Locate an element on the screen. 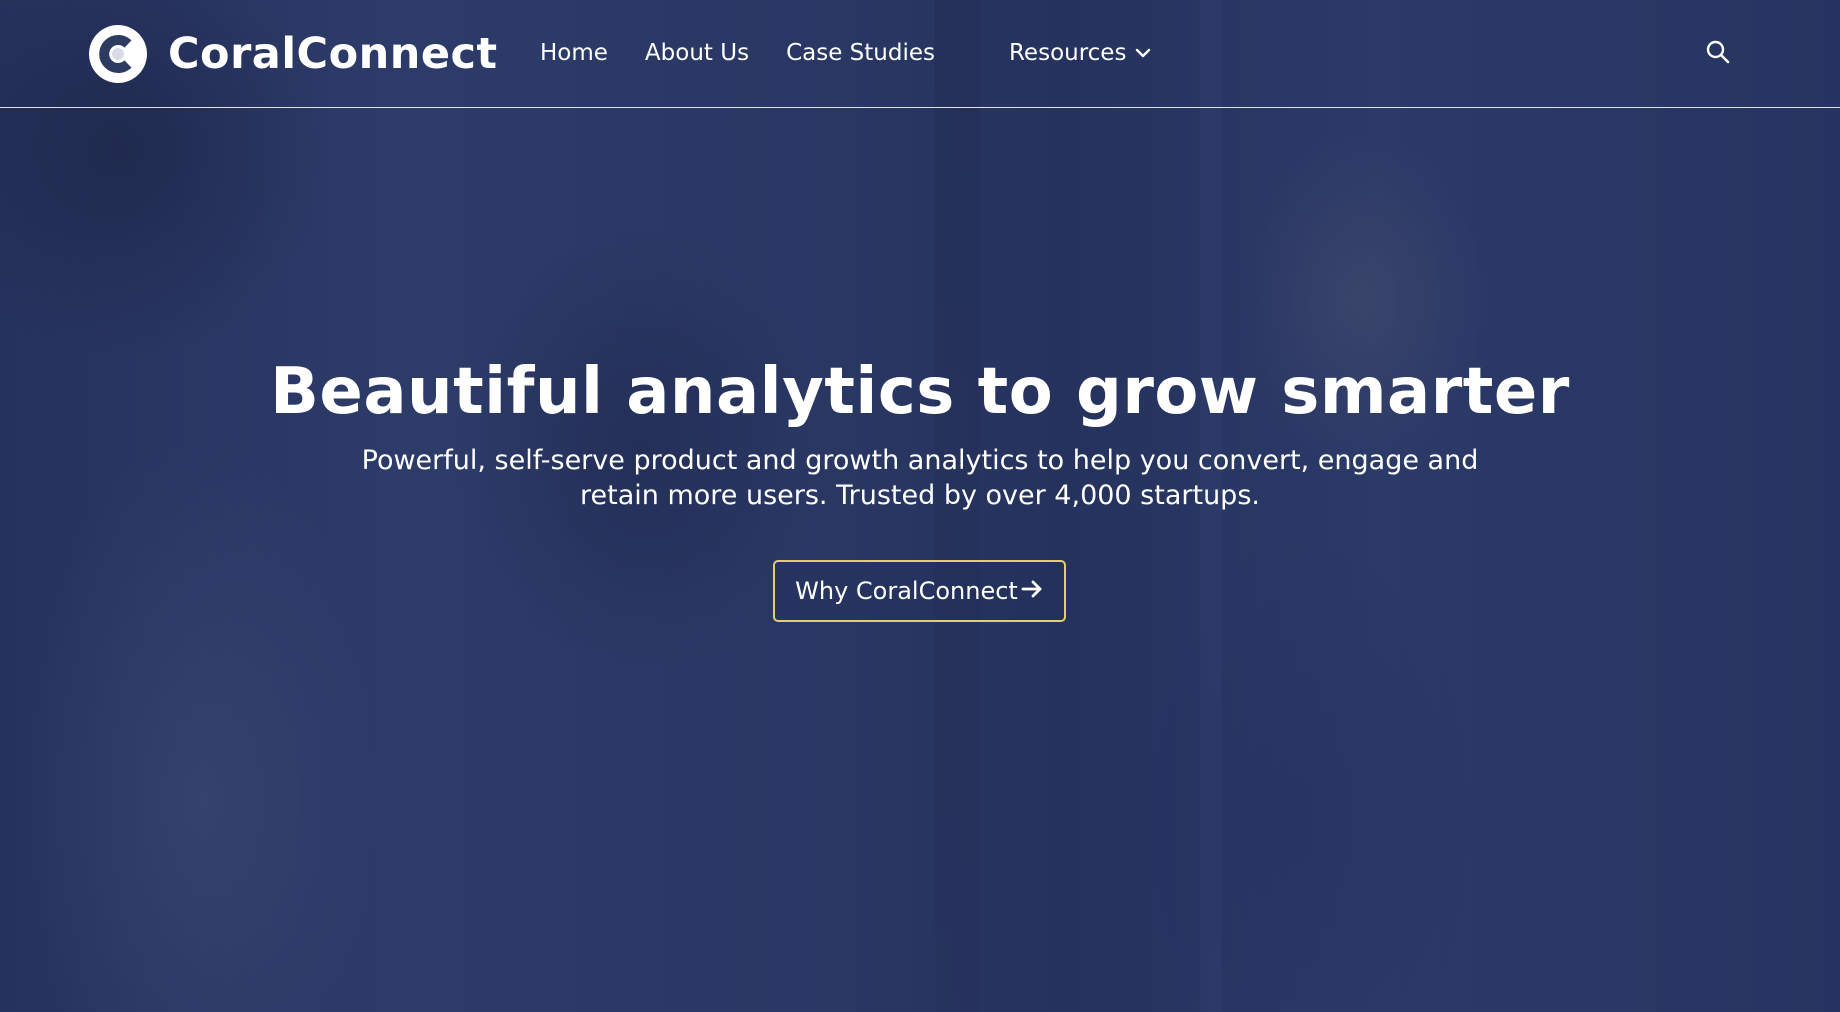  arrow-right-icon is located at coordinates (1031, 589).